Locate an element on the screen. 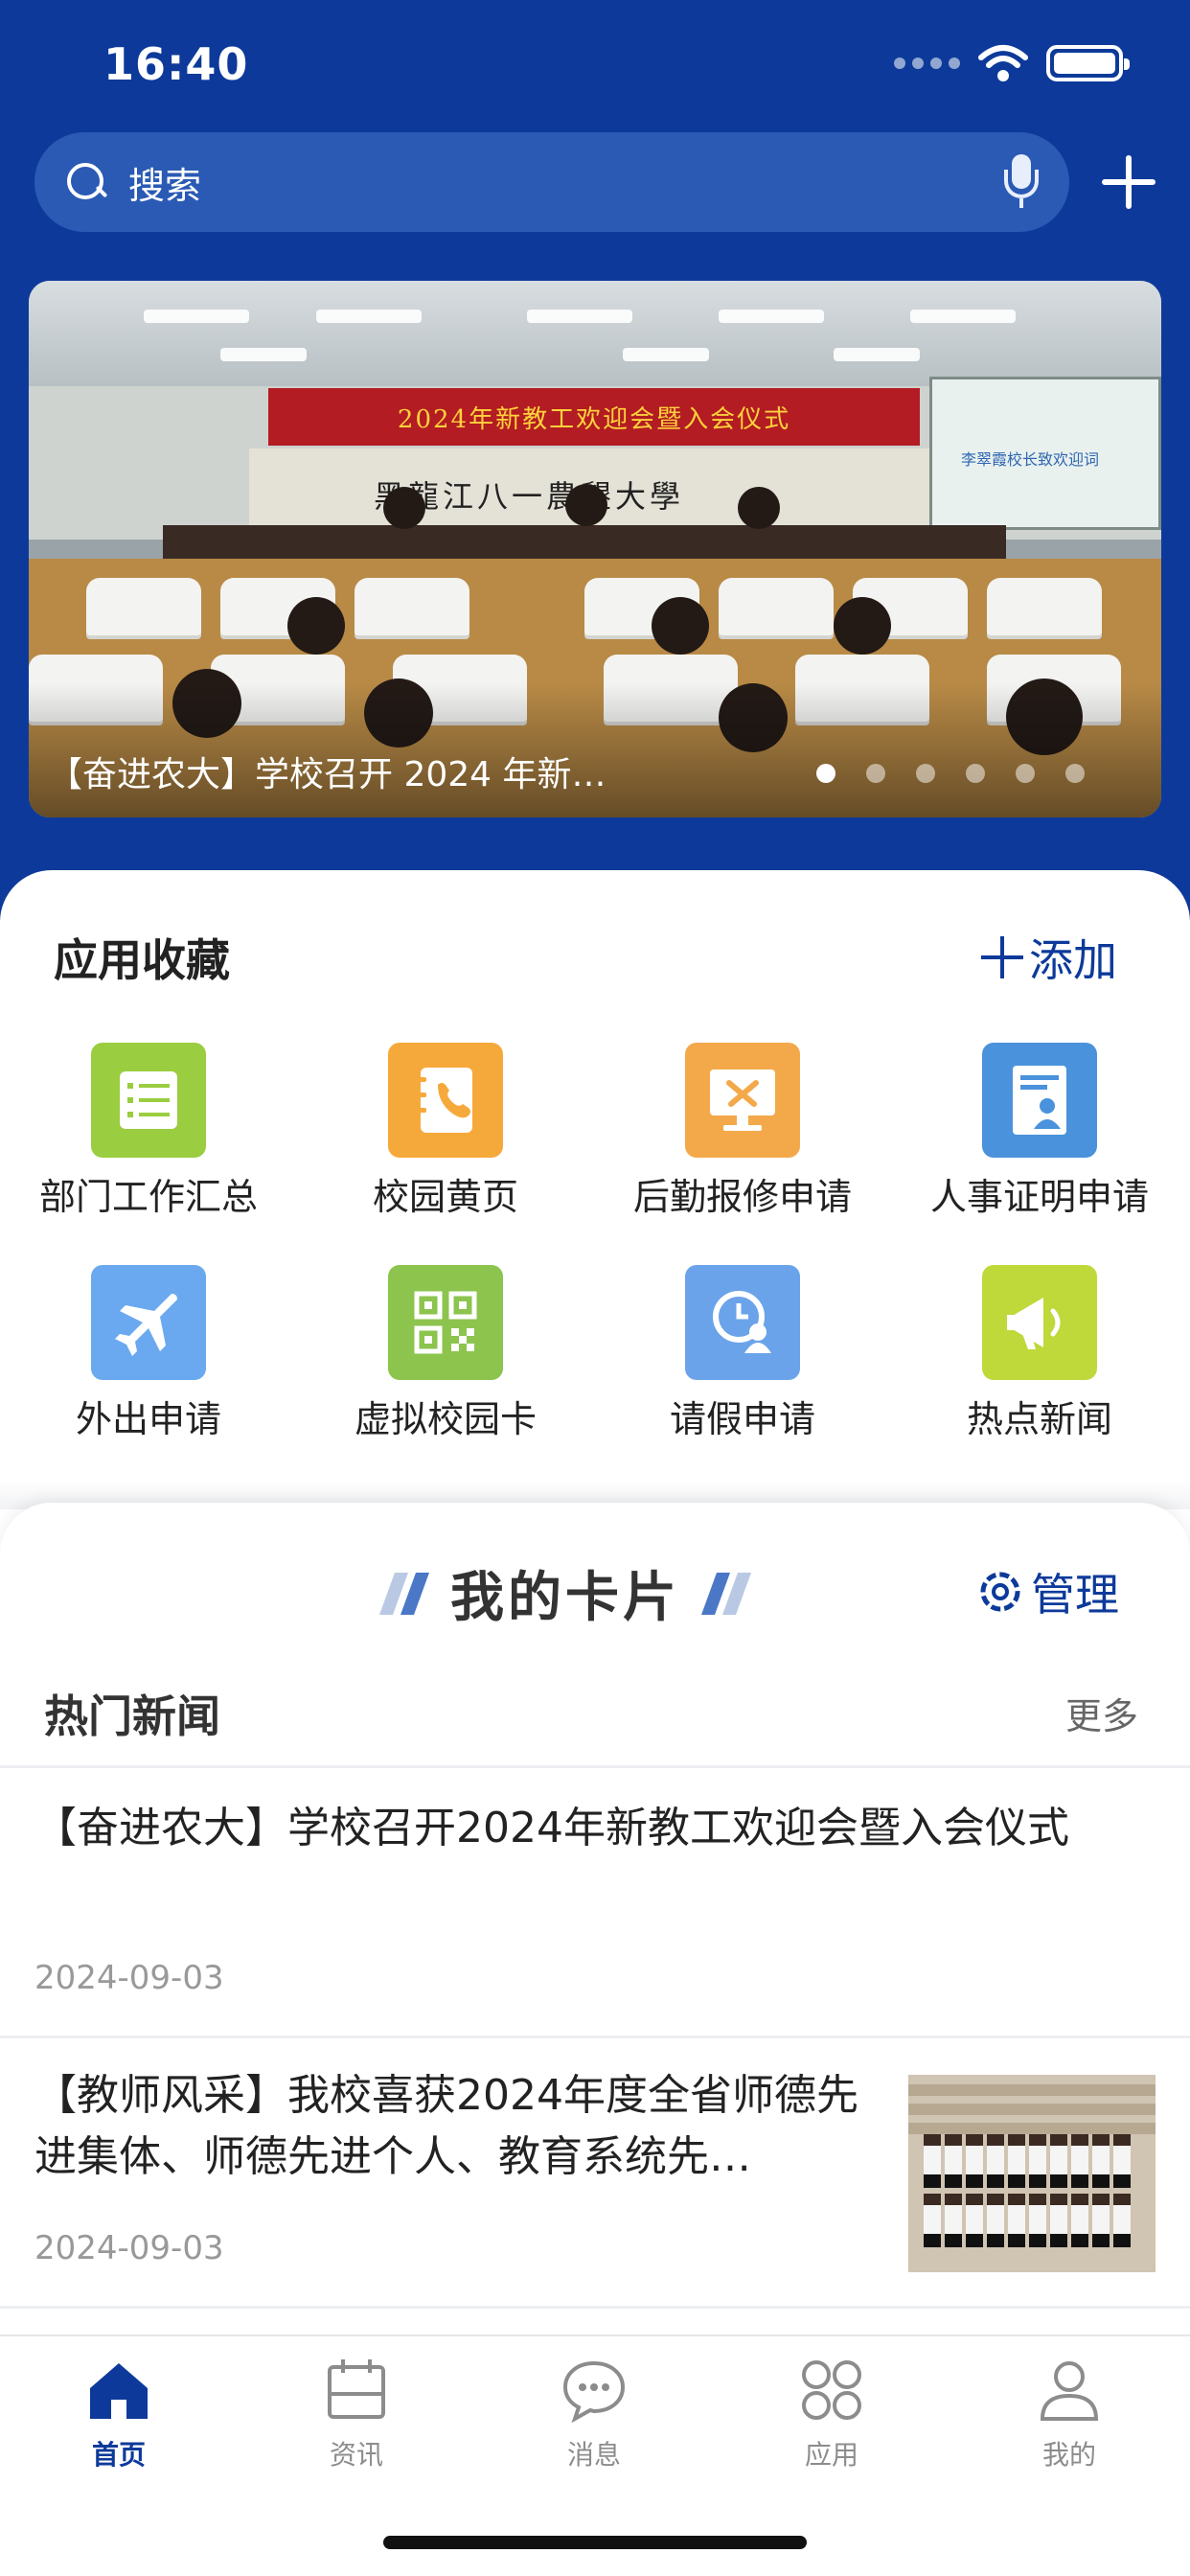 The height and width of the screenshot is (2576, 1190). tab-label: 首页 is located at coordinates (119, 2455).